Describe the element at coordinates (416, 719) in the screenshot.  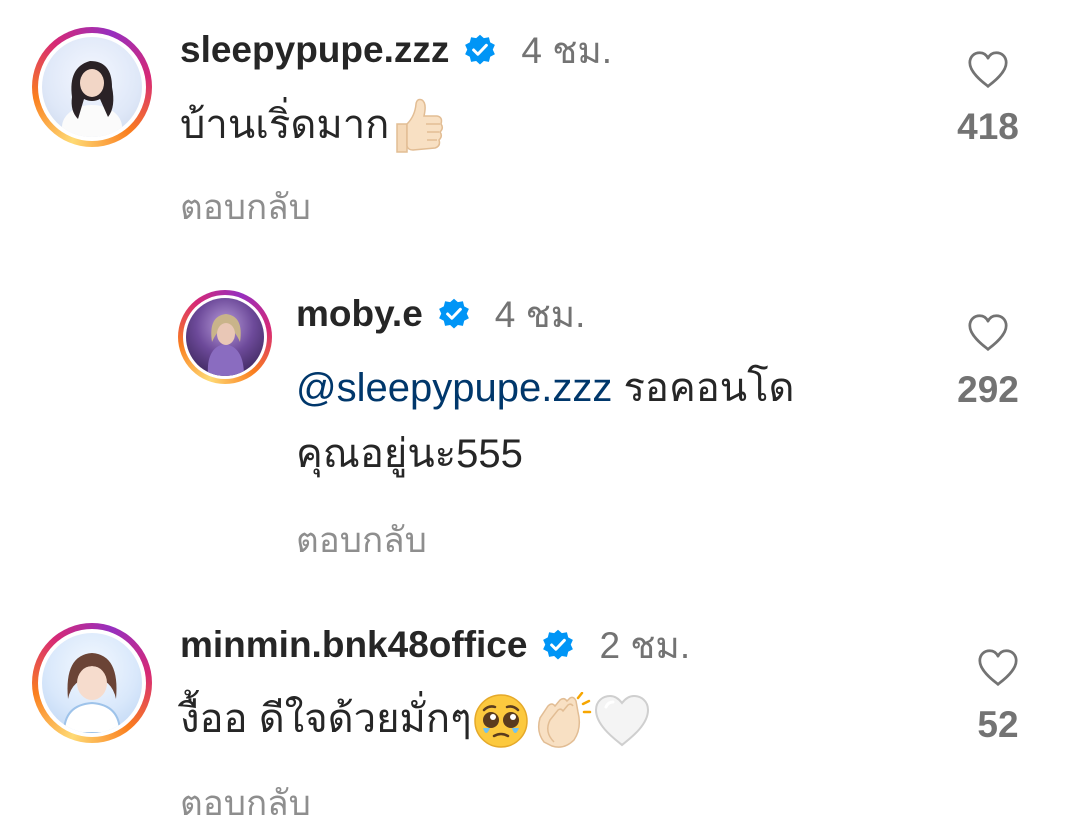
I see `comment-text: งื้ออ ดีใจด้วยมั่กๆ` at that location.